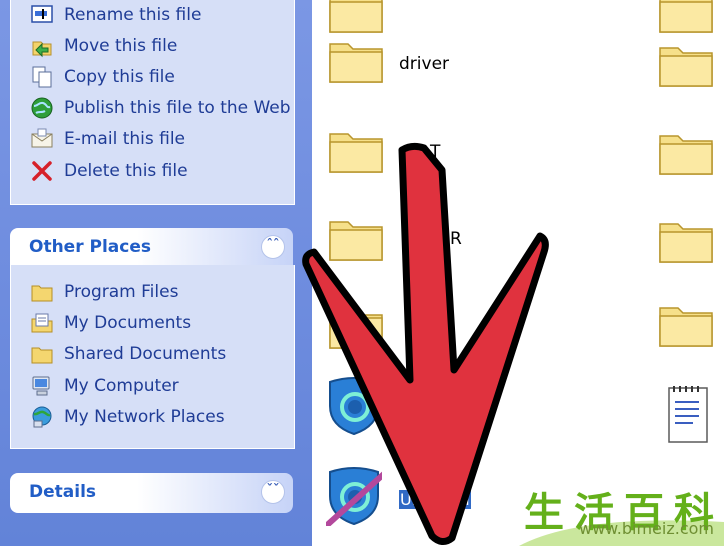 Image resolution: width=728 pixels, height=546 pixels. Describe the element at coordinates (177, 108) in the screenshot. I see `task-label: Publish this file to the Web` at that location.